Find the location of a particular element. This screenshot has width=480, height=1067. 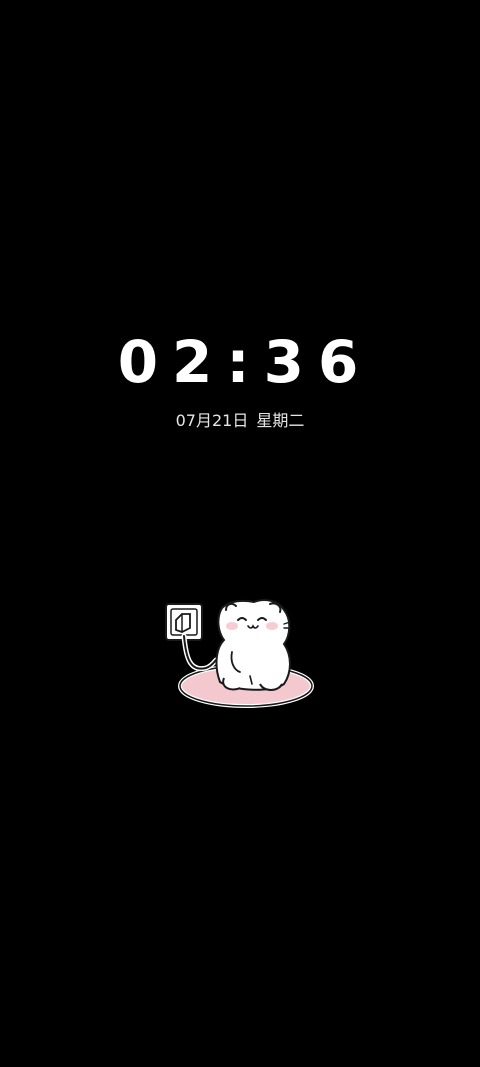

clock-time: 02:36 is located at coordinates (245, 362).